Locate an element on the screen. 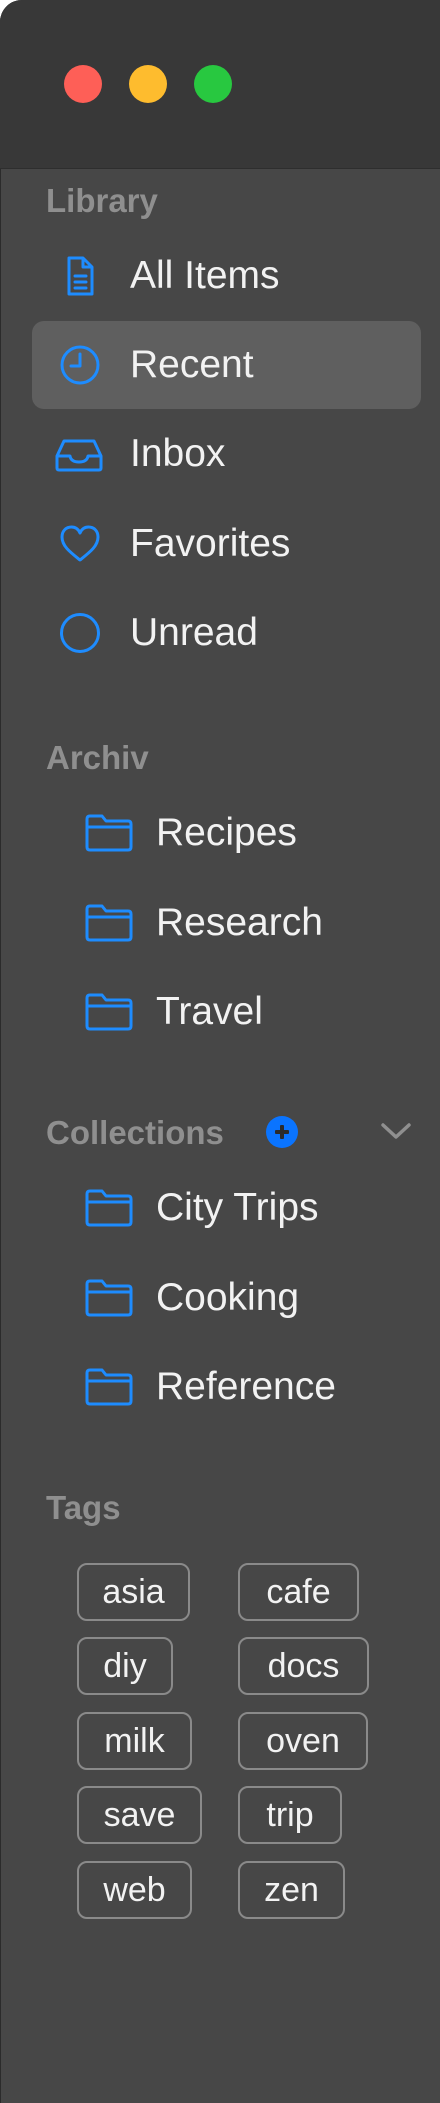  folder-item-reference: Reference is located at coordinates (240, 1387).